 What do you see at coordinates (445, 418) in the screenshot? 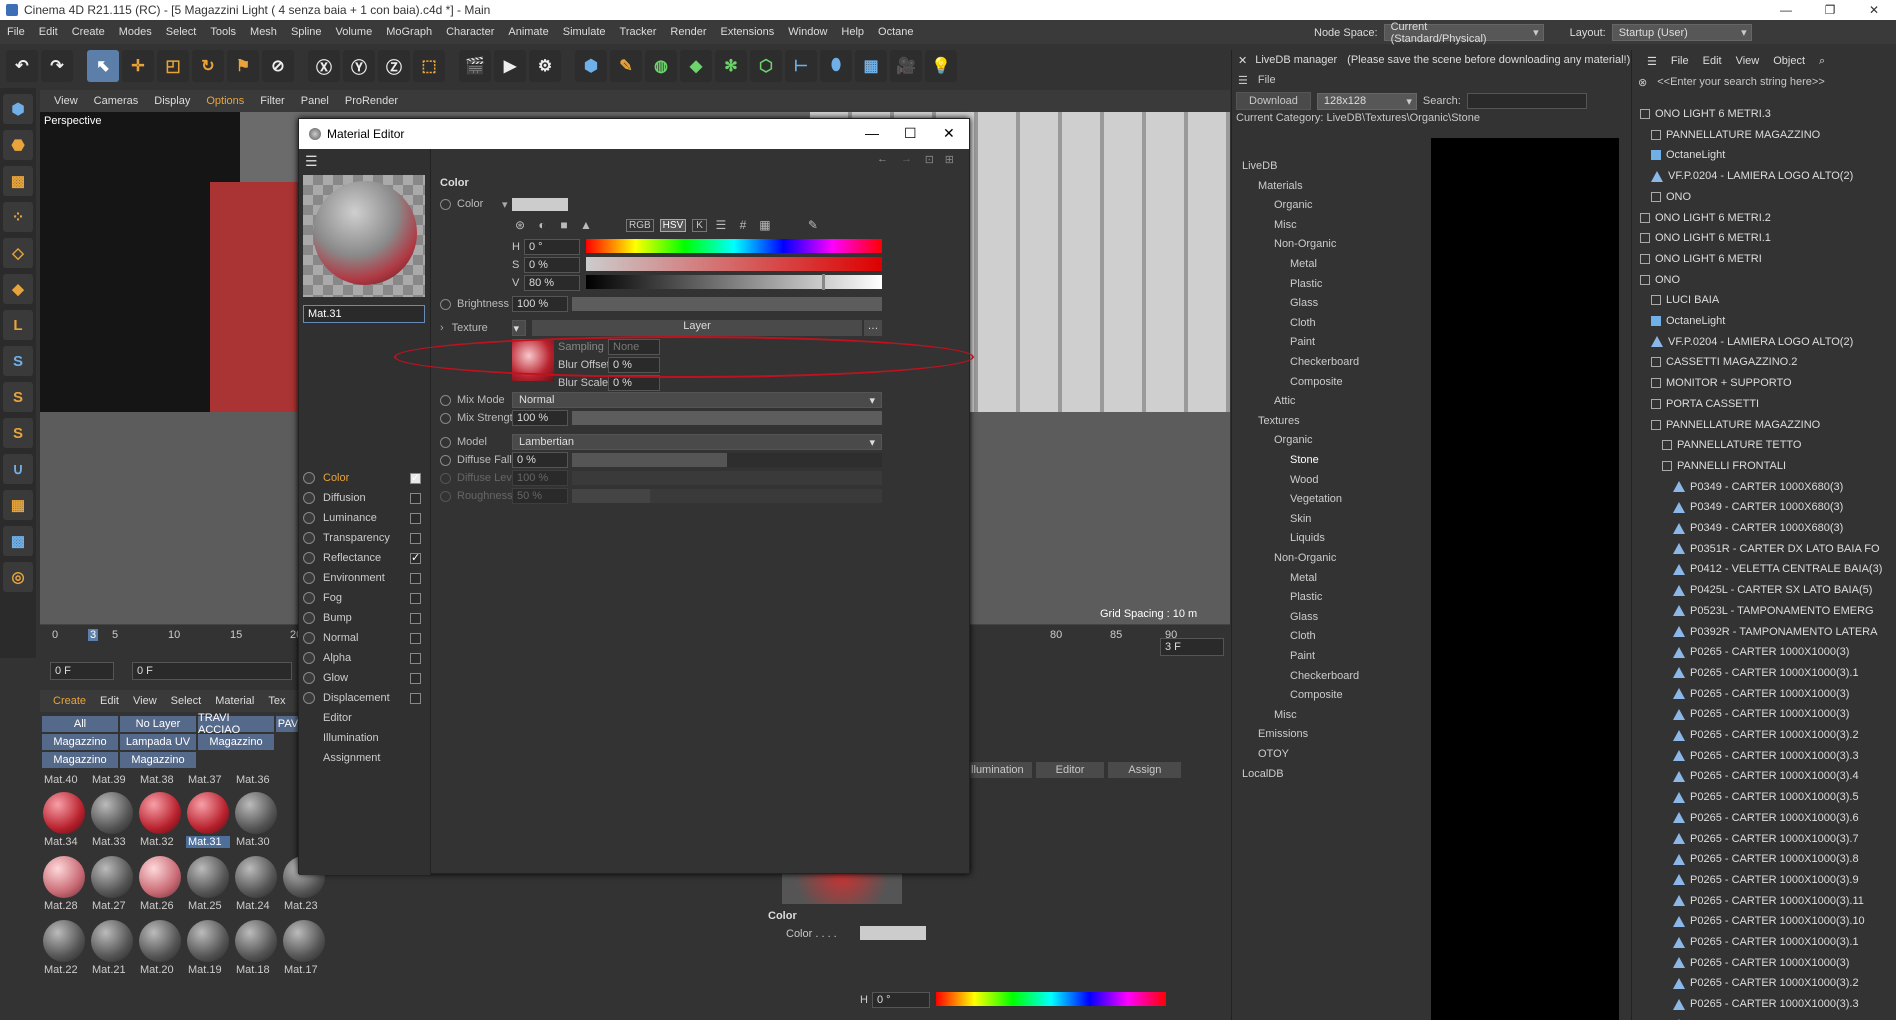
I see `mix-strength-keyframe-radio` at bounding box center [445, 418].